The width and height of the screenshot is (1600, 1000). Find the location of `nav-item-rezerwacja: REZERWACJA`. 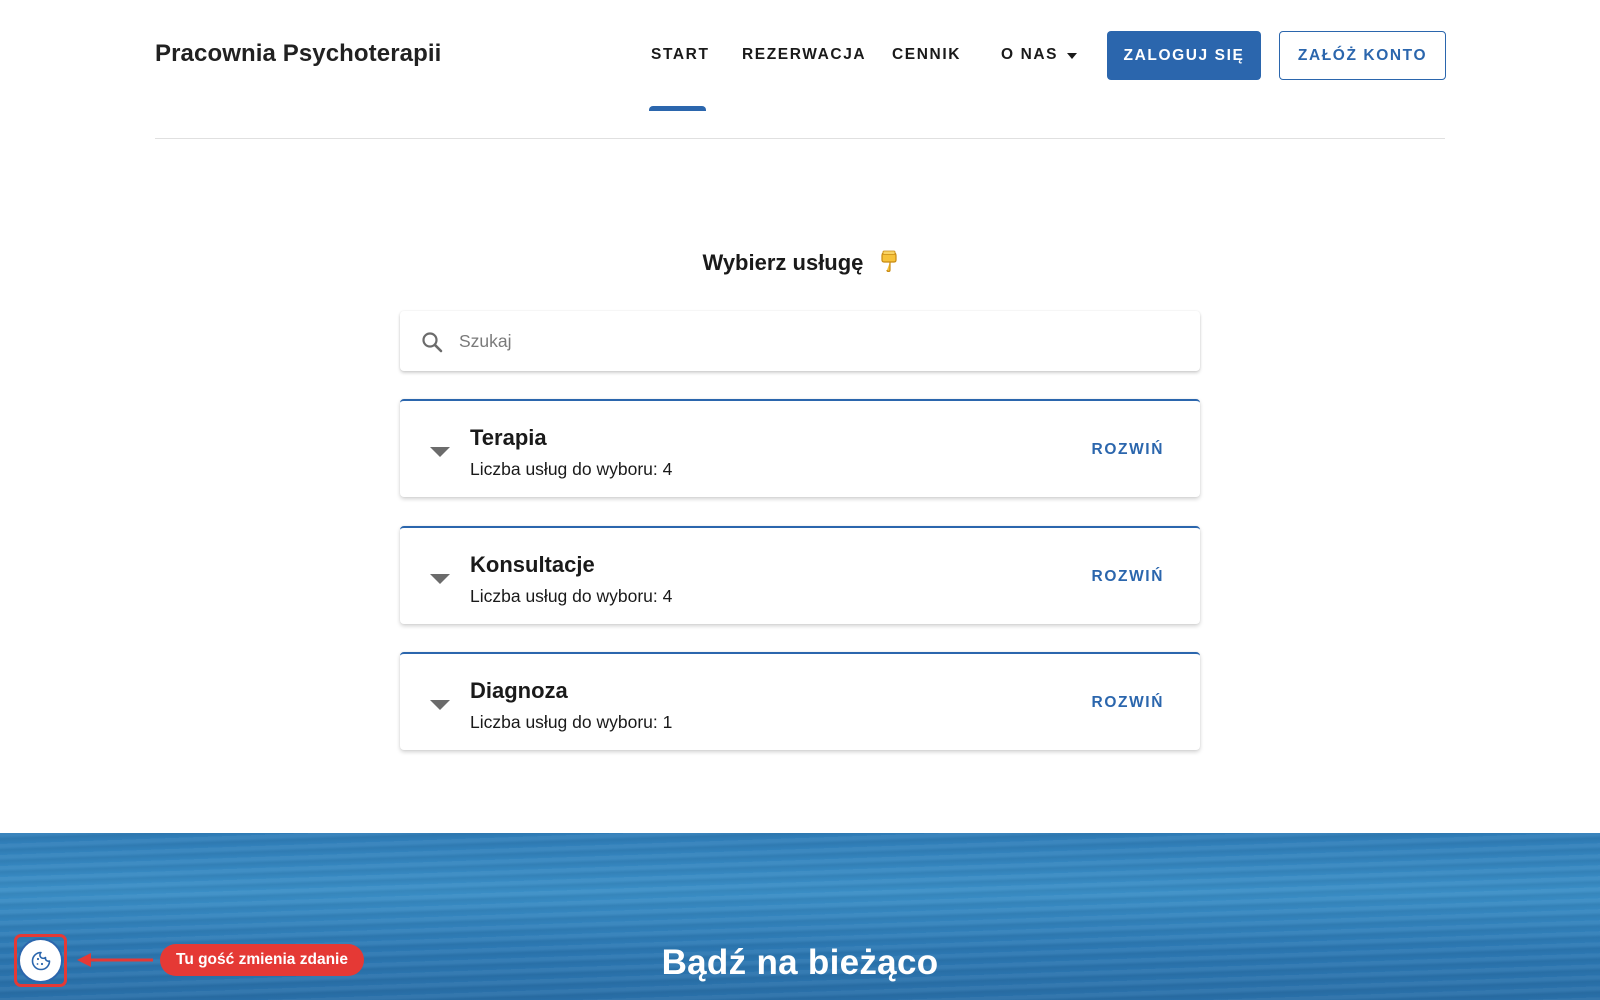

nav-item-rezerwacja: REZERWACJA is located at coordinates (804, 55).